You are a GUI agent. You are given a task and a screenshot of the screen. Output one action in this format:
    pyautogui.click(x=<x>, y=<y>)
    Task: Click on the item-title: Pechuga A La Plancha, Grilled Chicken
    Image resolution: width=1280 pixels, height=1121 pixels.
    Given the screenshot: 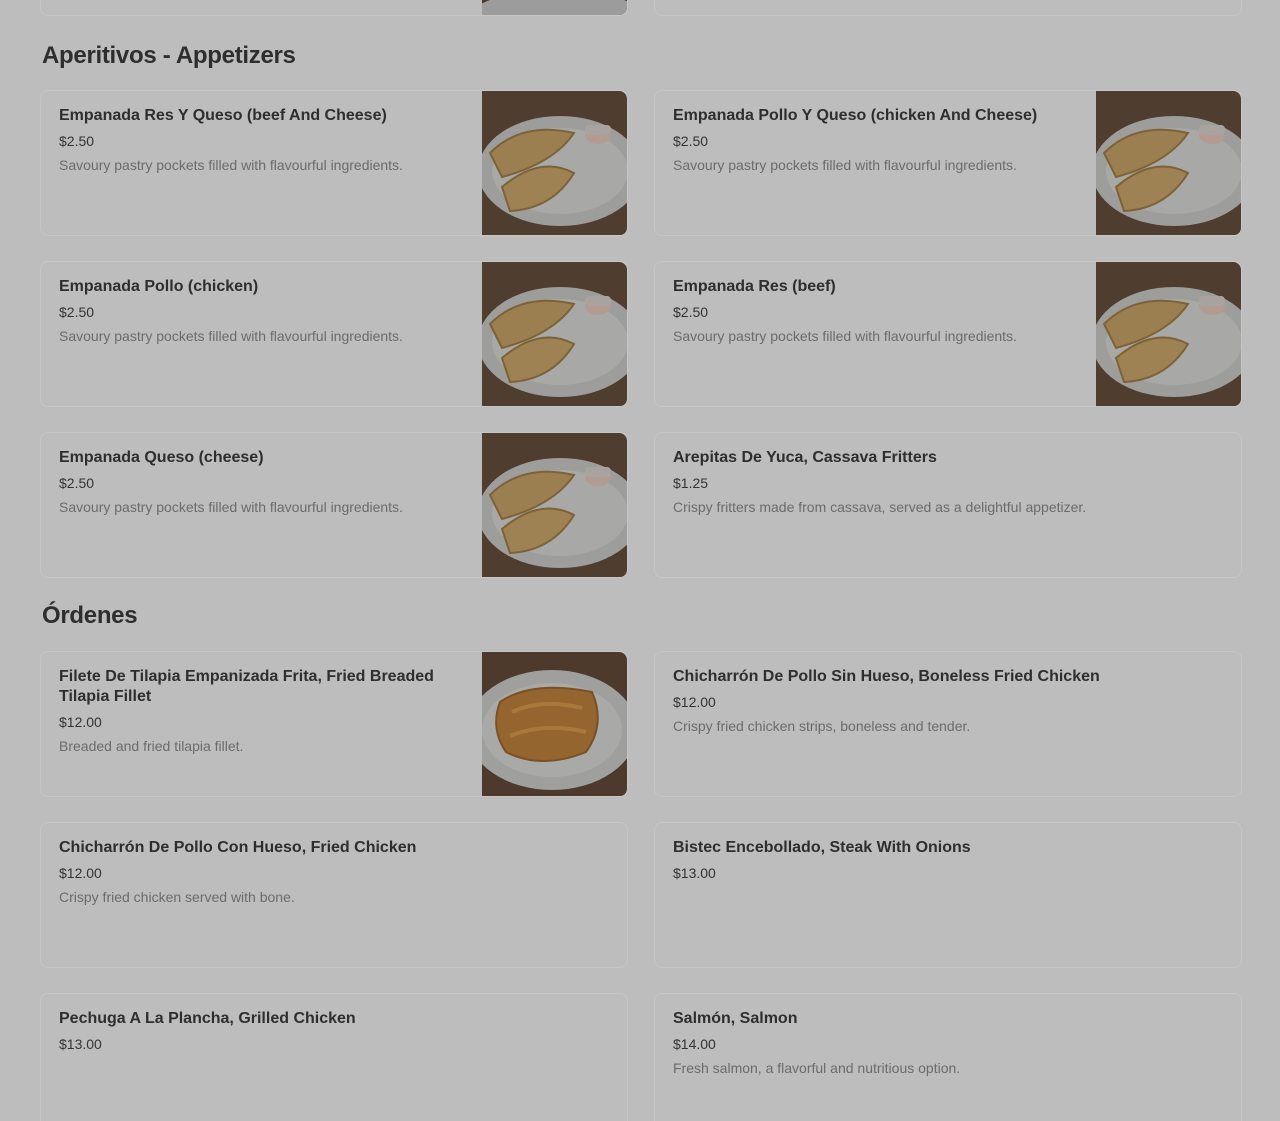 What is the action you would take?
    pyautogui.click(x=207, y=1018)
    